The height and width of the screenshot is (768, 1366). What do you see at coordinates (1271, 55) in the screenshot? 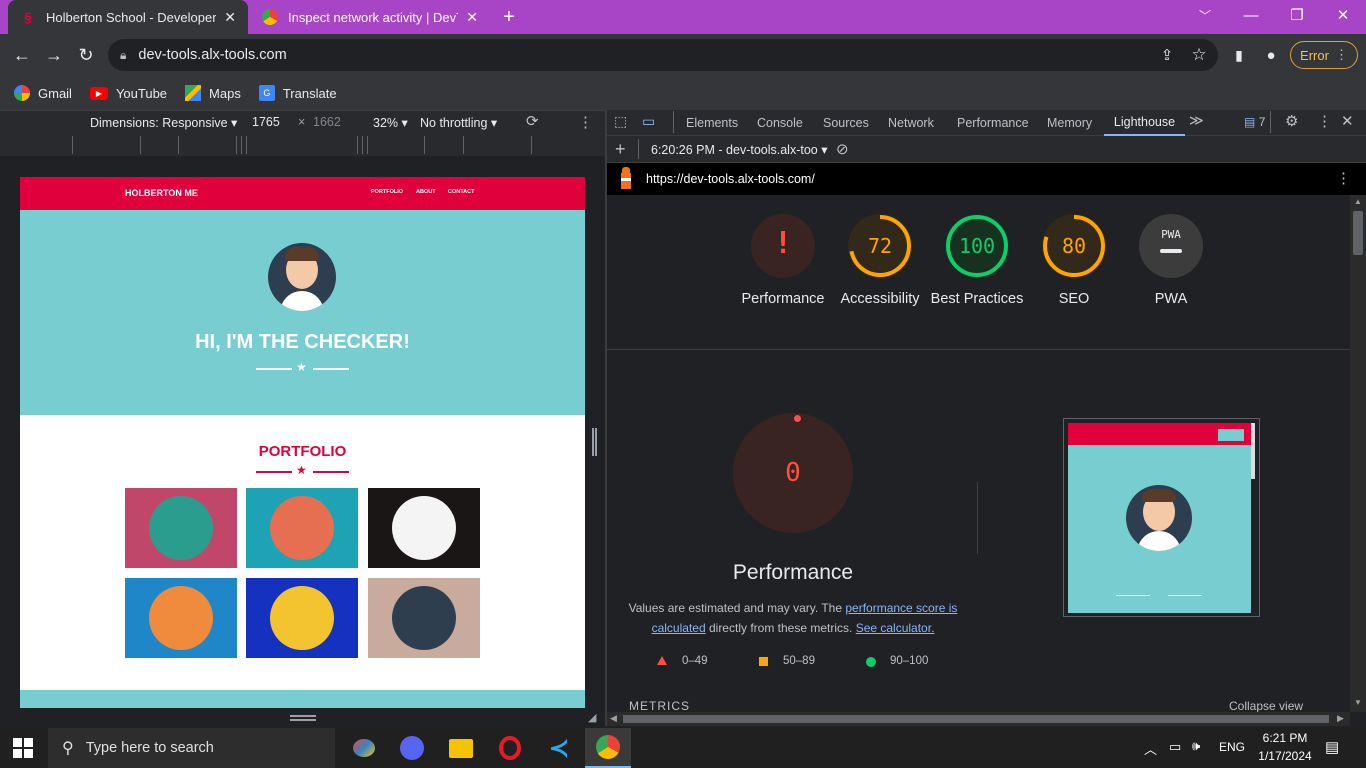
I see `profile-icon: ●` at bounding box center [1271, 55].